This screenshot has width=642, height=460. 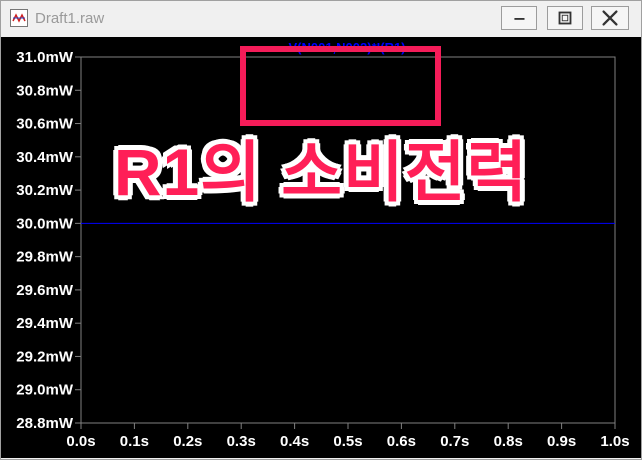 I want to click on x-tick-label: 0.6s, so click(x=401, y=441).